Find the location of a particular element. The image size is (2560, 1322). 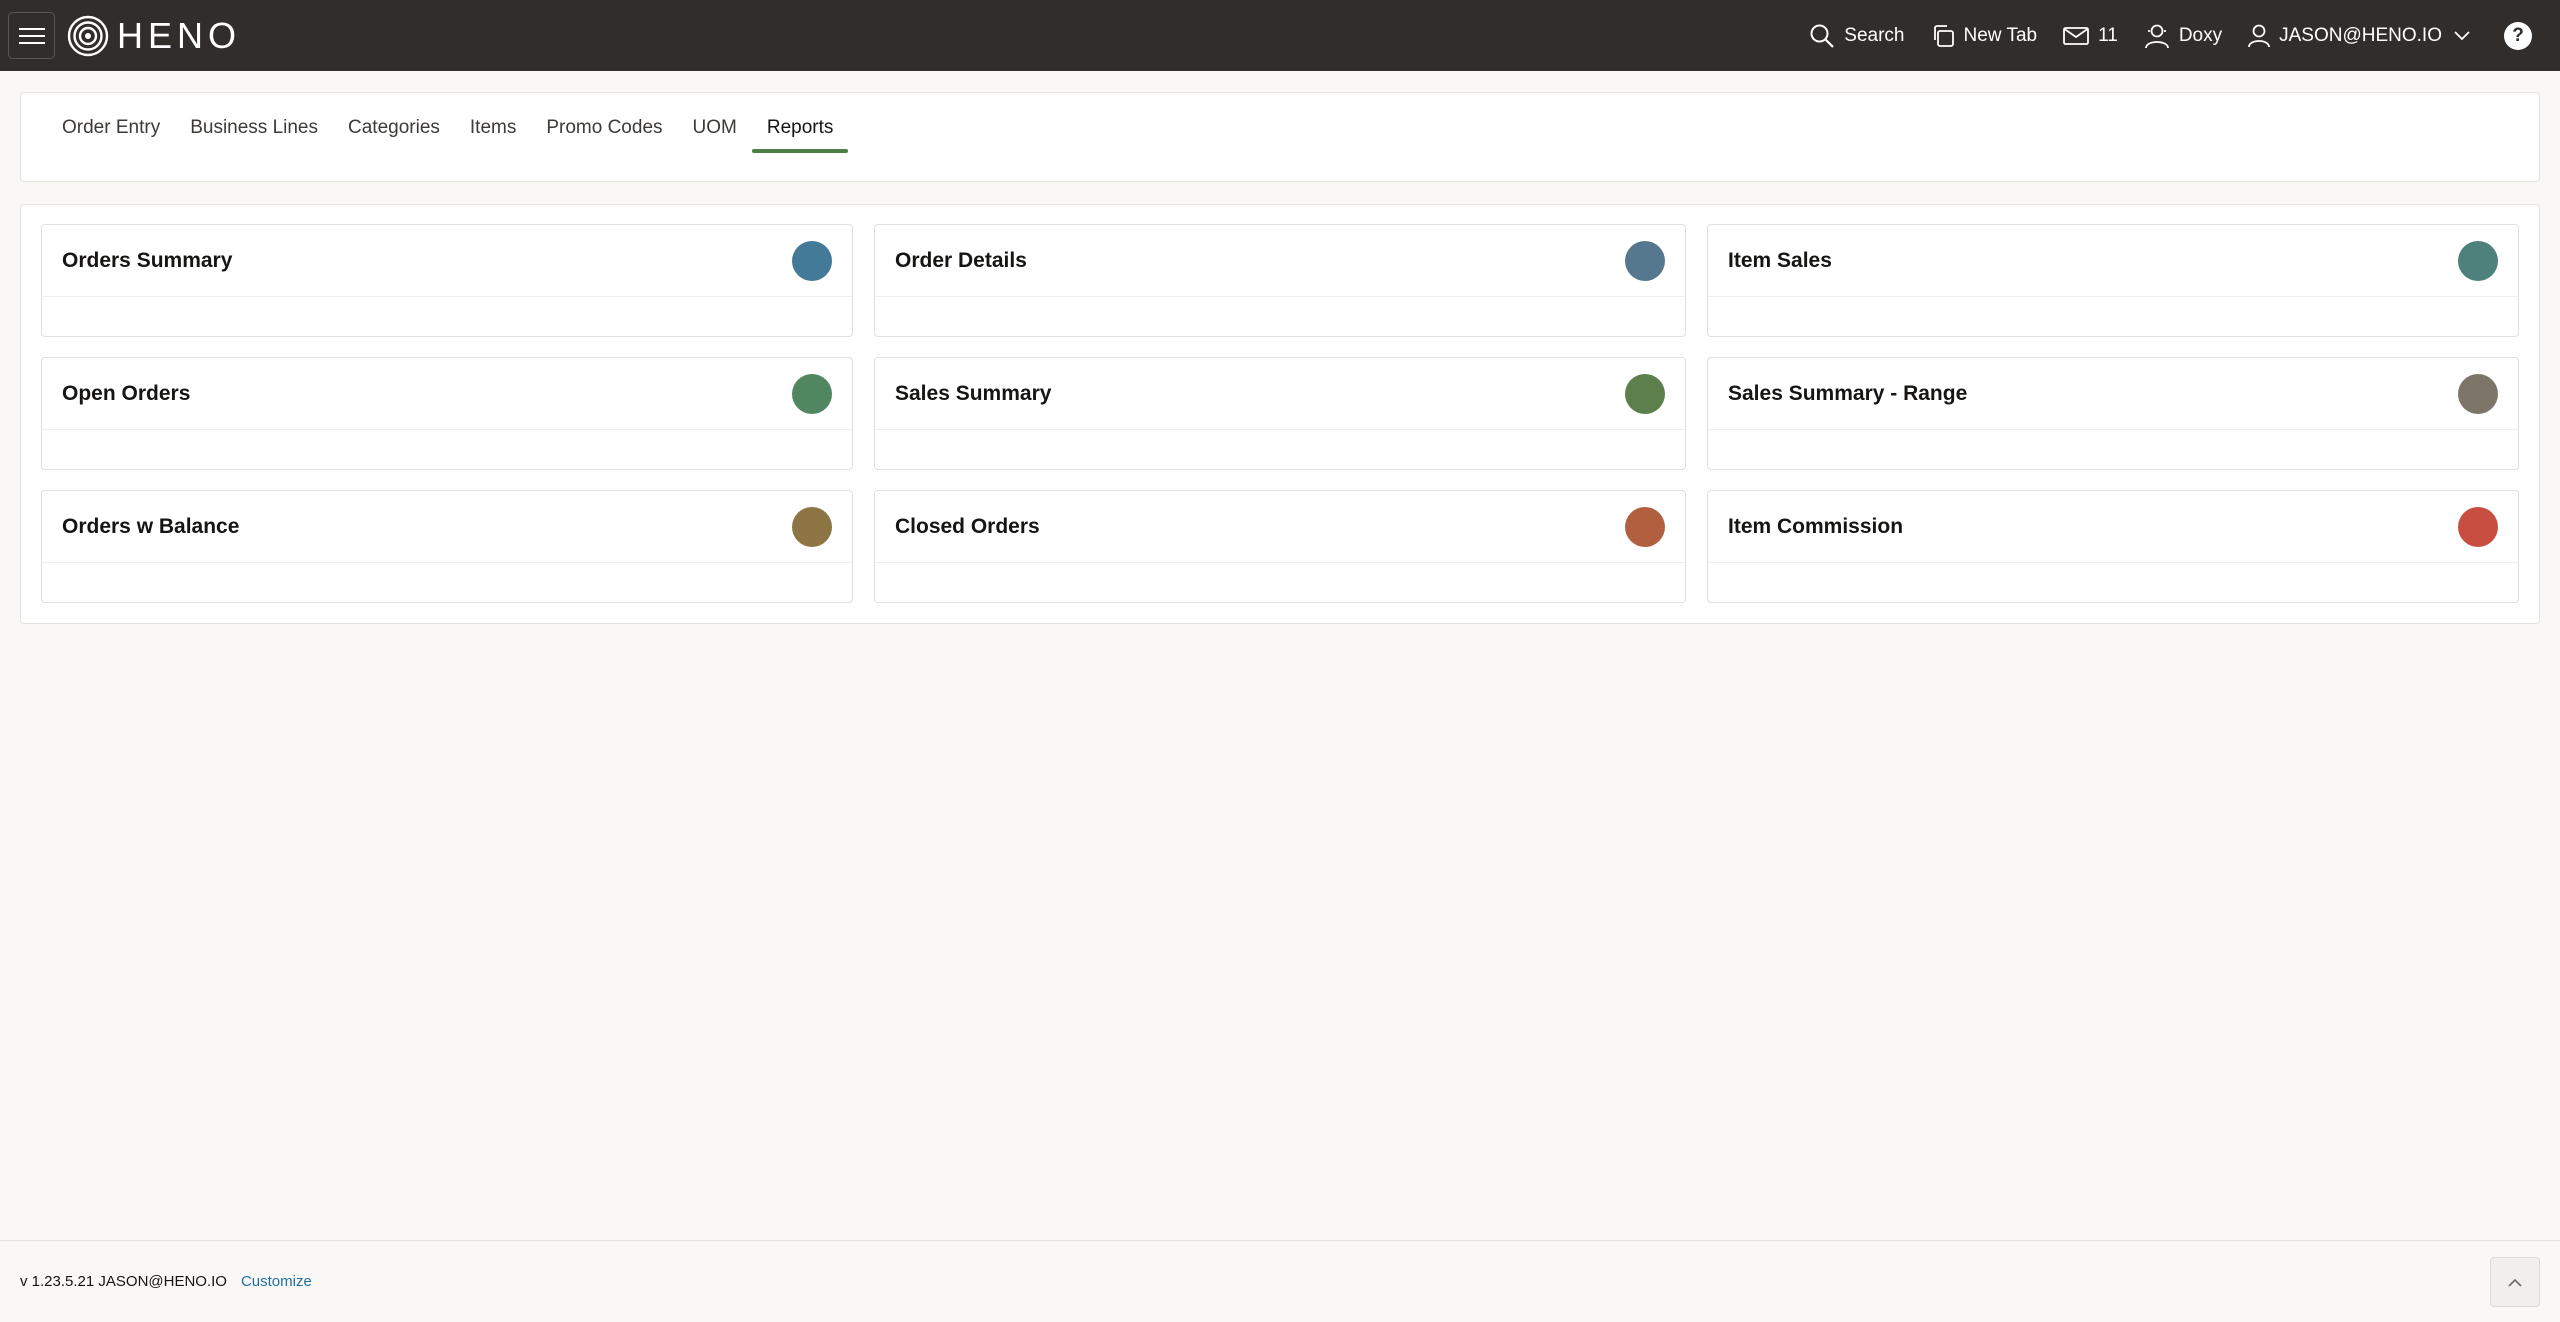

report-title: Sales Summary - Range is located at coordinates (1848, 393).